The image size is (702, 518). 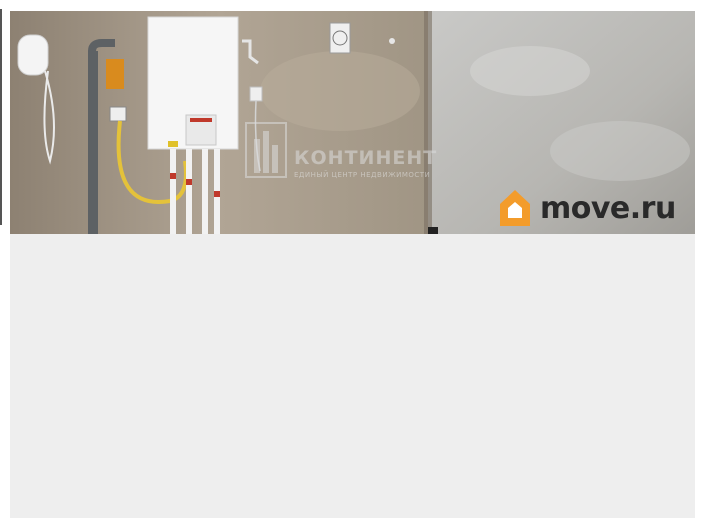 What do you see at coordinates (33, 55) in the screenshot?
I see `vent-fan` at bounding box center [33, 55].